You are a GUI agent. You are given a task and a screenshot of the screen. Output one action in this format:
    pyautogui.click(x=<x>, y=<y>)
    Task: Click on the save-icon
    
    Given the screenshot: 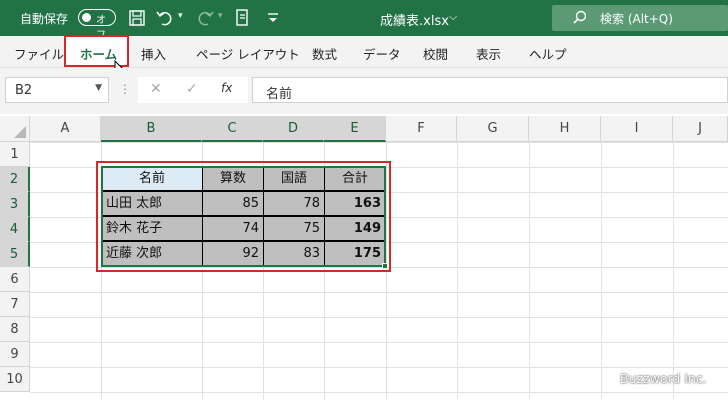 What is the action you would take?
    pyautogui.click(x=137, y=18)
    